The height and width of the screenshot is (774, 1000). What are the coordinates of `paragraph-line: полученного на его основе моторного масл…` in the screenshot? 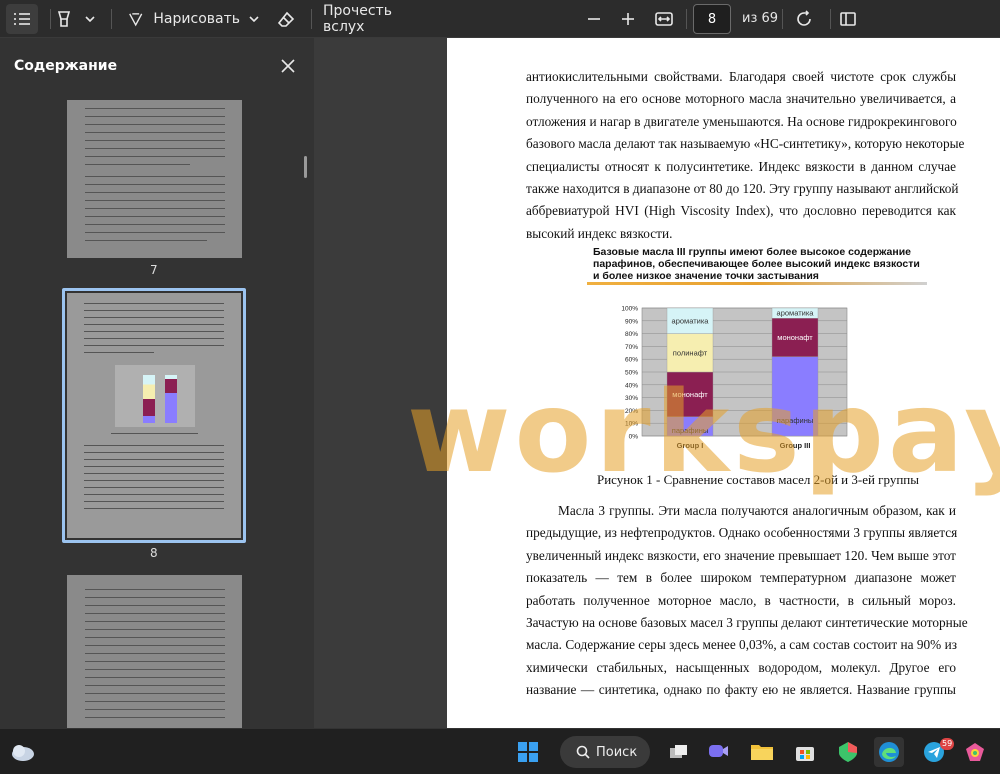 It's located at (741, 99).